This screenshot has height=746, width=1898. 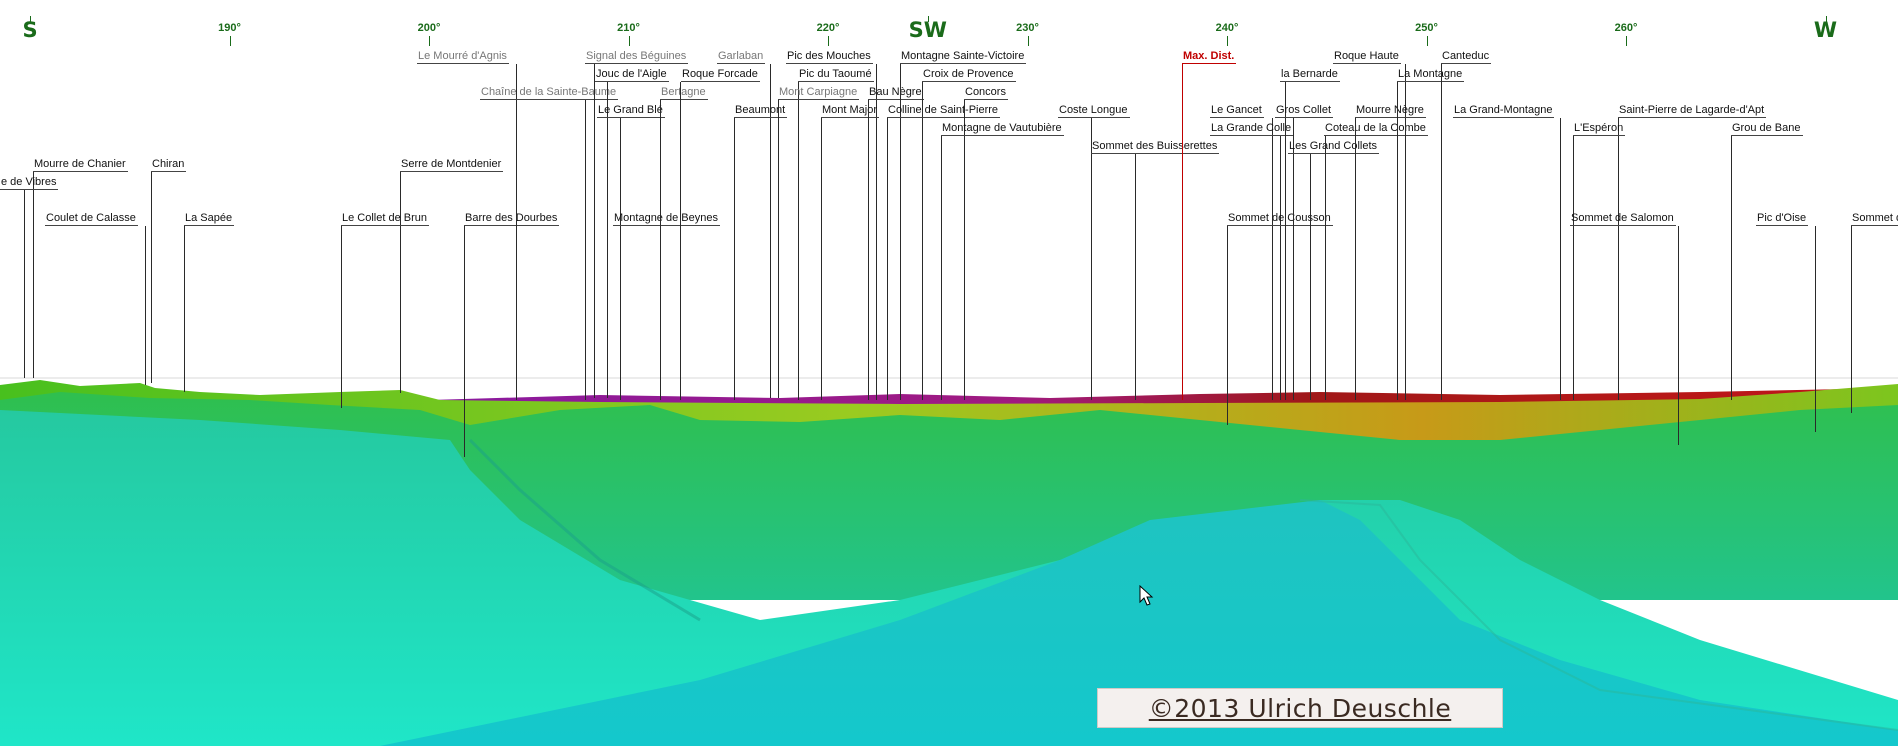 I want to click on peak-label-beaumont: Beaumont, so click(x=761, y=111).